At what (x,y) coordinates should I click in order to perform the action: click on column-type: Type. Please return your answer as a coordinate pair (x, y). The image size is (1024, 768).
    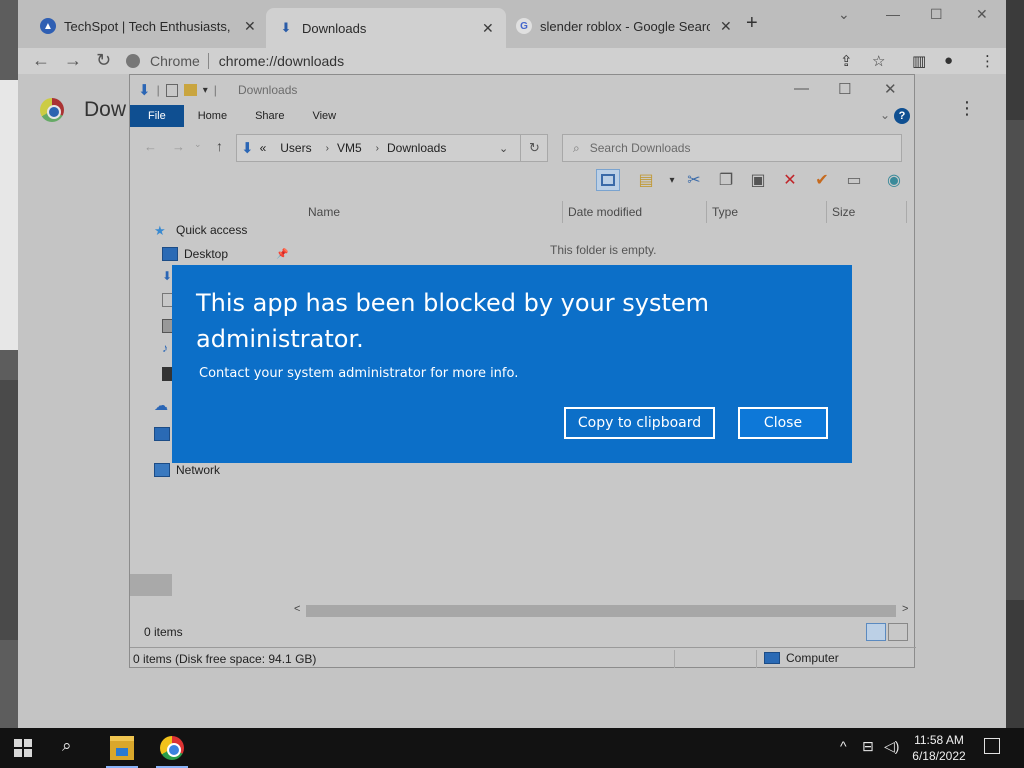
    Looking at the image, I should click on (725, 212).